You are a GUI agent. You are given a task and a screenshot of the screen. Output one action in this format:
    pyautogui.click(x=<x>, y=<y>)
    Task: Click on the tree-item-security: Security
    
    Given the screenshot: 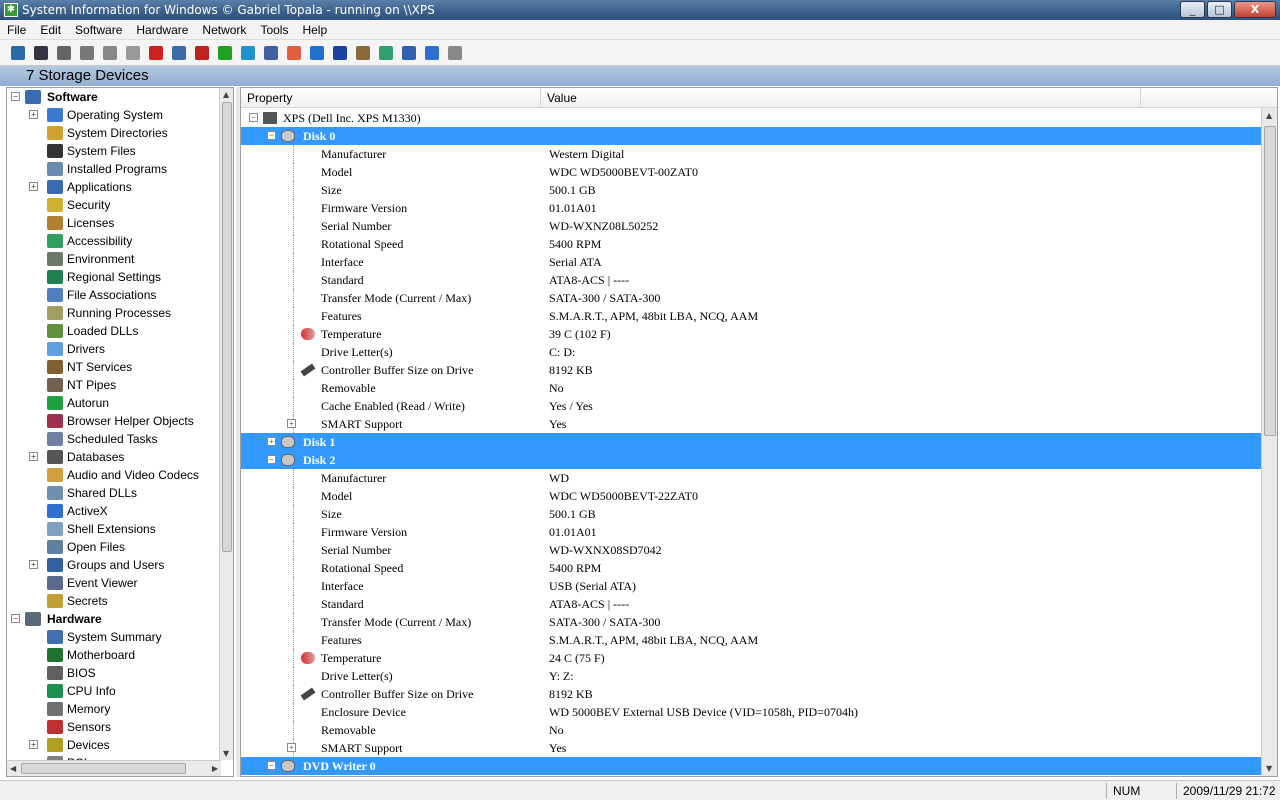 What is the action you would take?
    pyautogui.click(x=114, y=205)
    